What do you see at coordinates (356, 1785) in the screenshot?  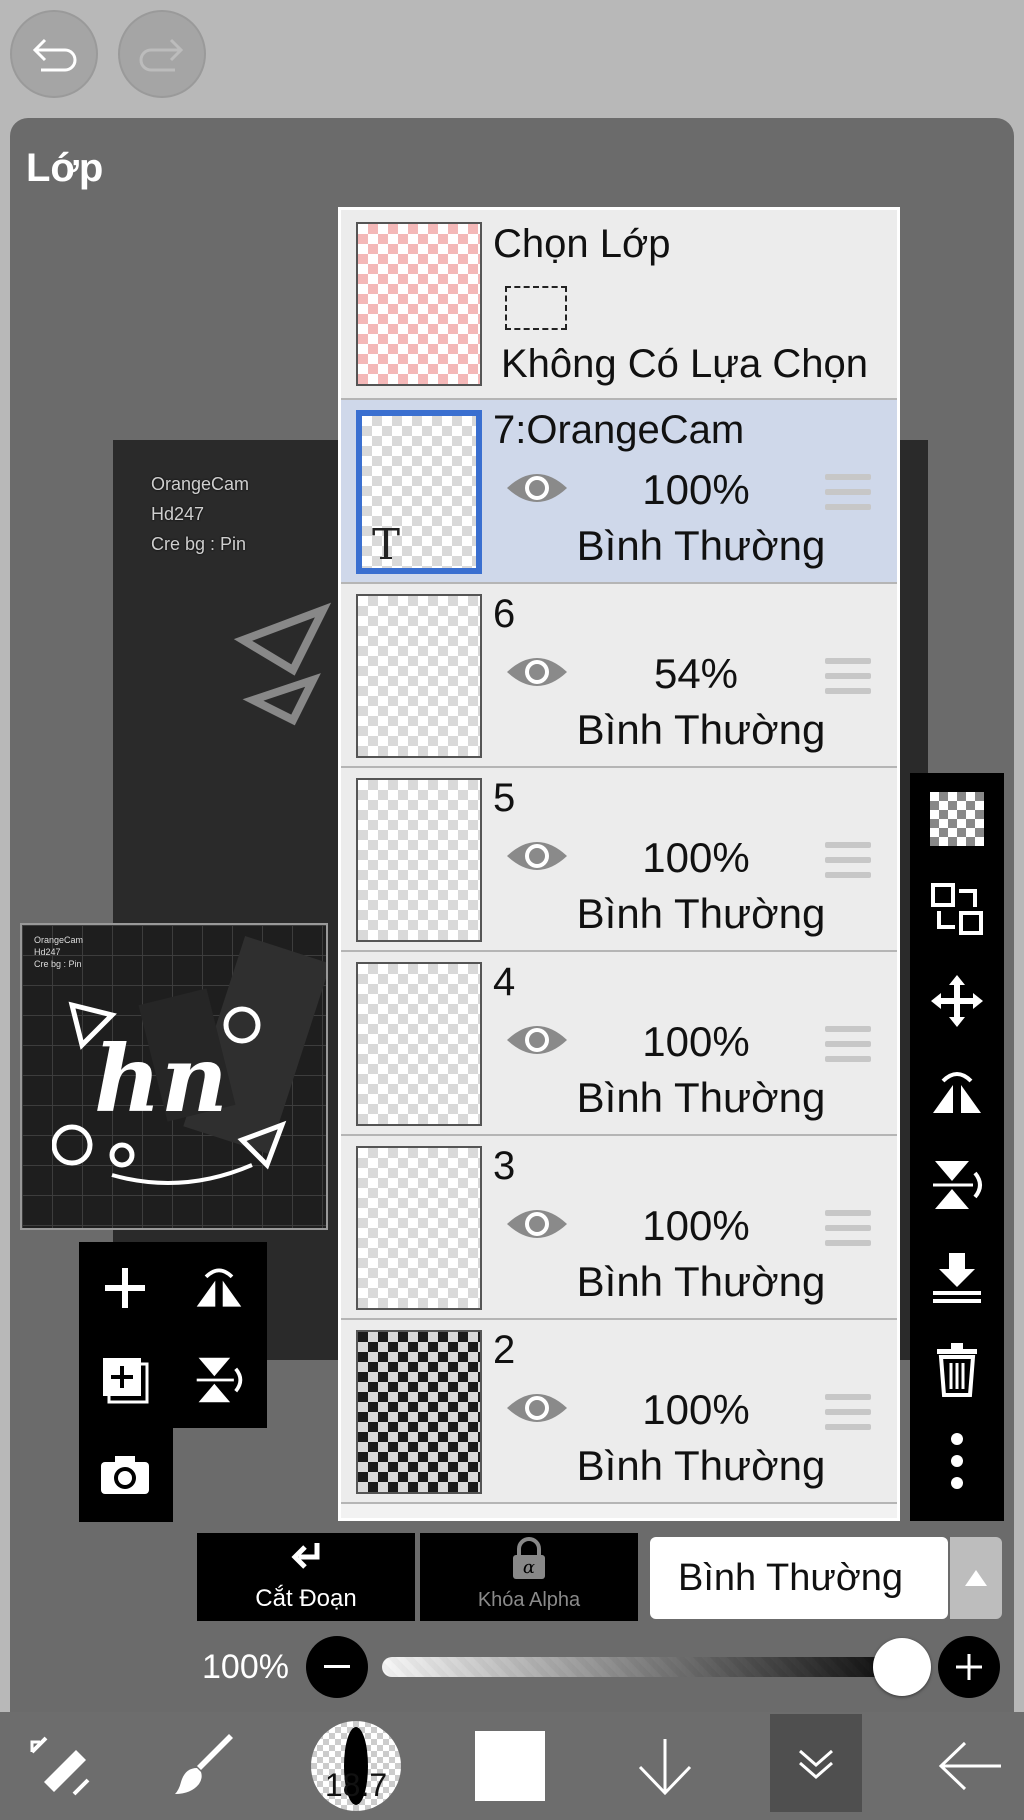 I see `brush-size-value: 18.7` at bounding box center [356, 1785].